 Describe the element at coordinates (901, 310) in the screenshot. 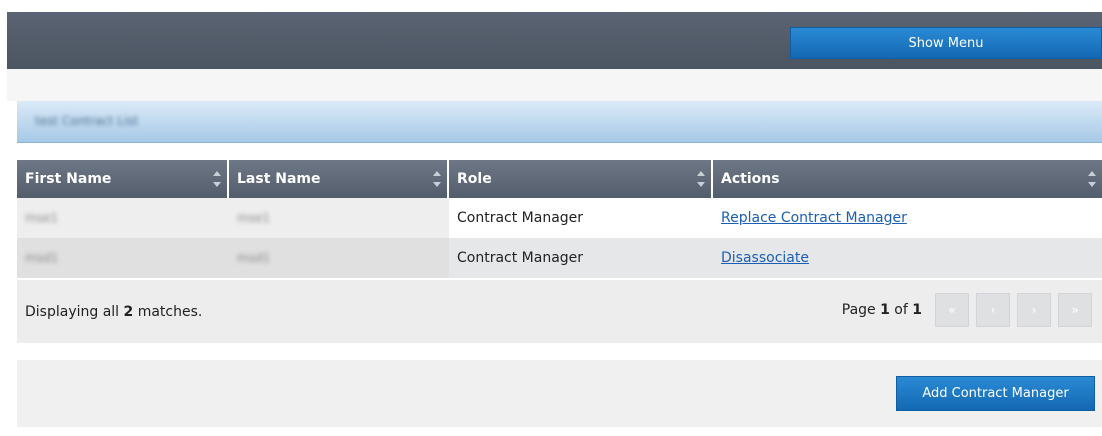

I see `page-of: of` at that location.